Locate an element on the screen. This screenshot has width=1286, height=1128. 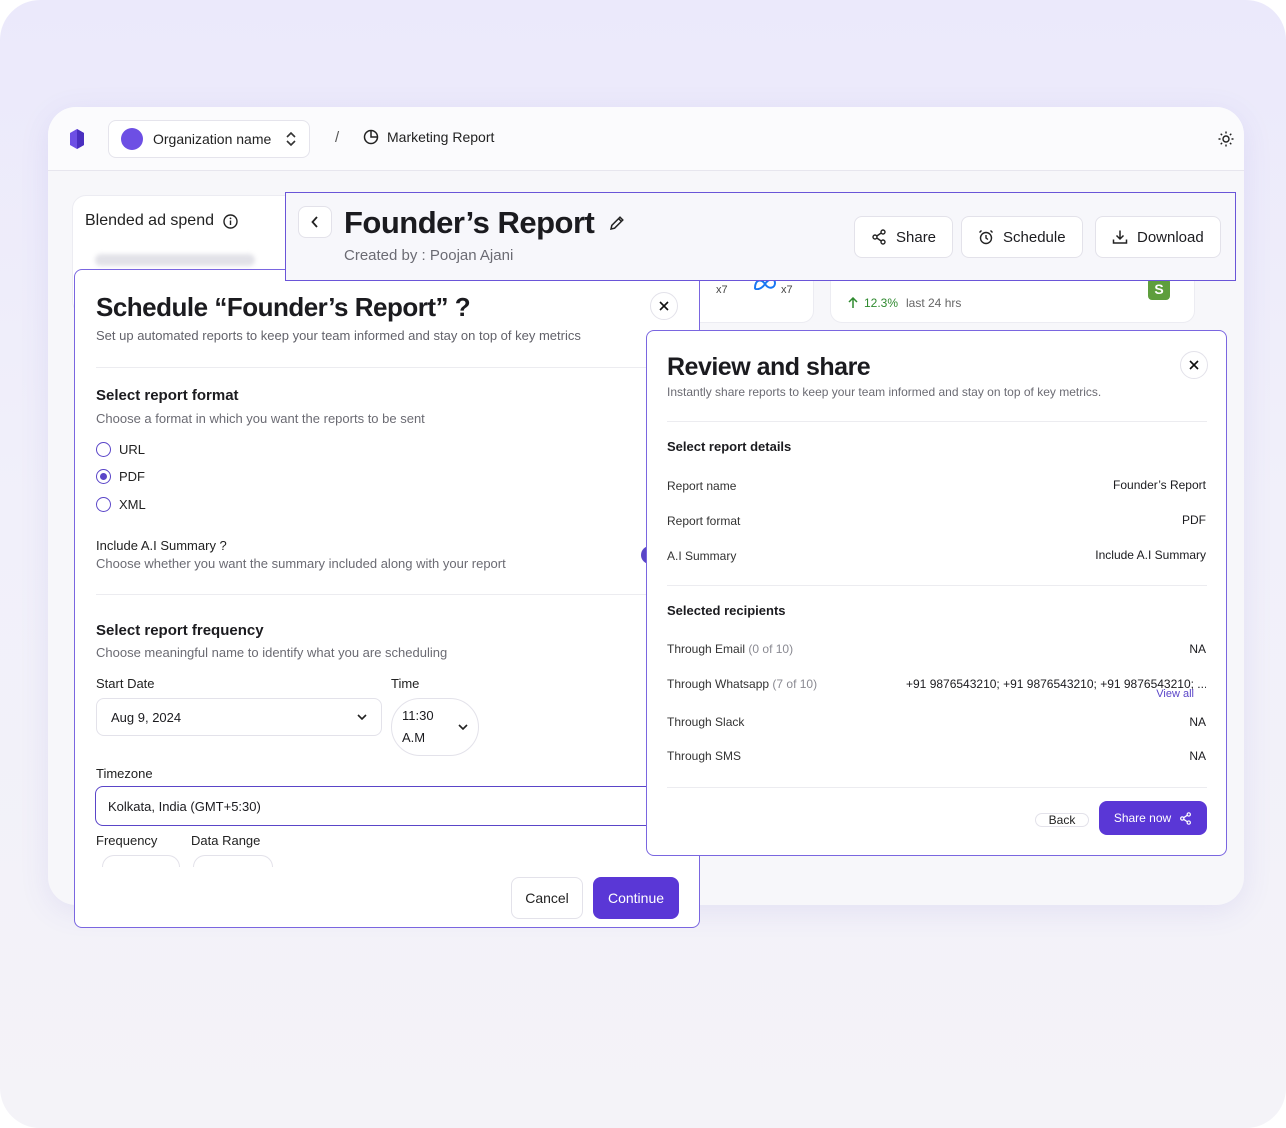
metric-change-value: 12.3% is located at coordinates (881, 303).